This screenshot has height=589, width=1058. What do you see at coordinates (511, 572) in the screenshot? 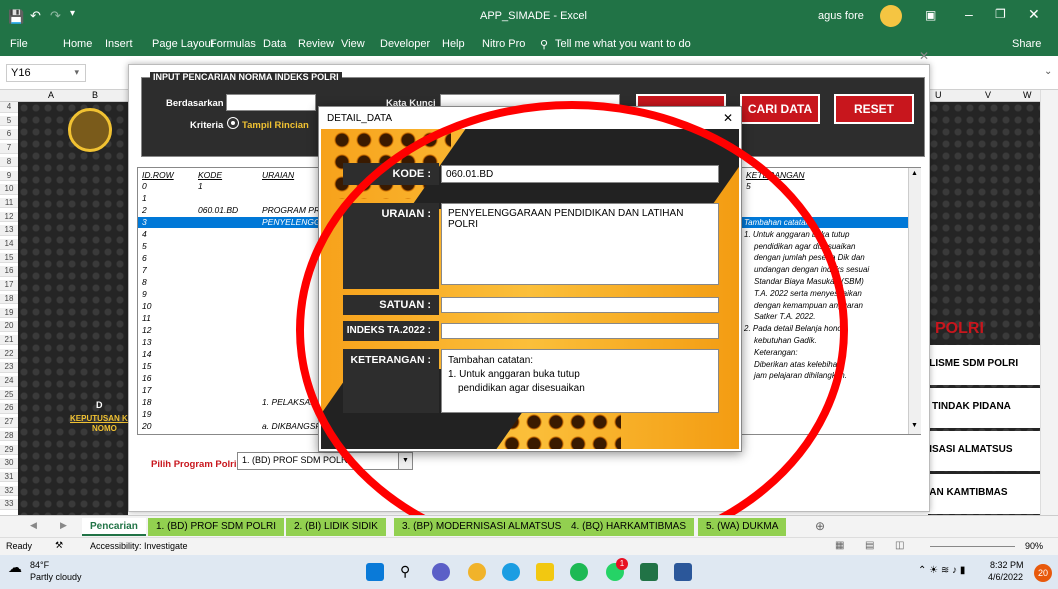
I see `edge-icon` at bounding box center [511, 572].